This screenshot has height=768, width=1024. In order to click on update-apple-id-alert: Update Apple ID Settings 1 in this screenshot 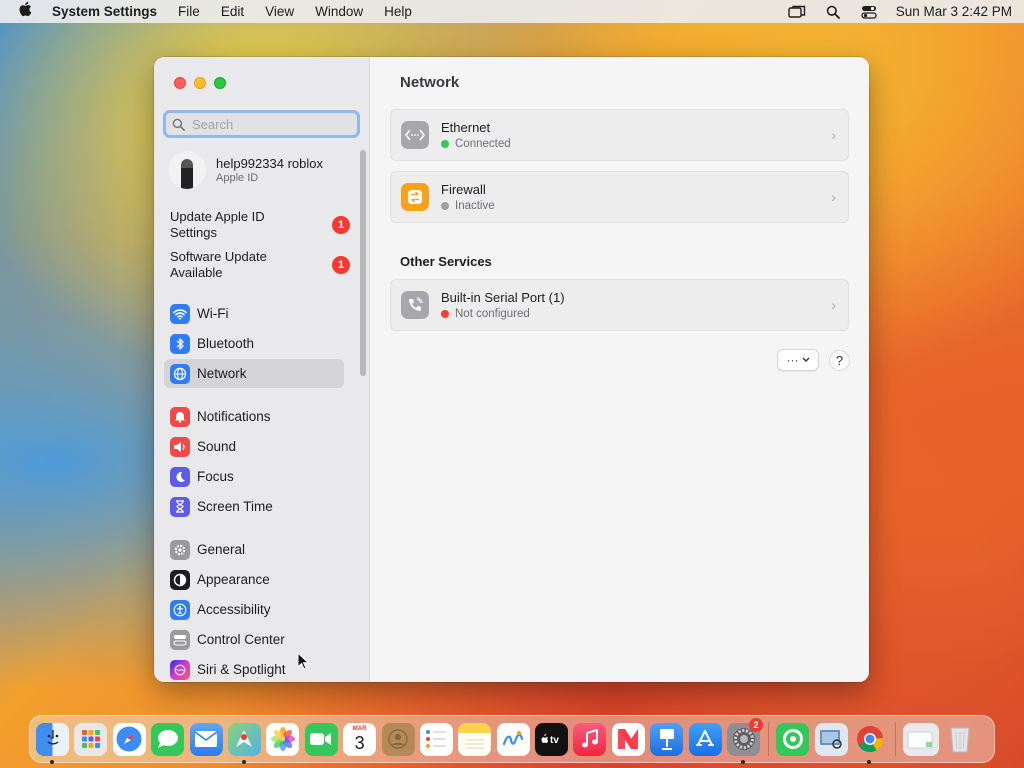, I will do `click(260, 225)`.